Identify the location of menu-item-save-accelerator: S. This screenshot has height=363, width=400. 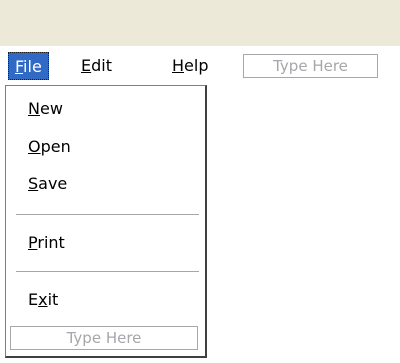
(33, 183).